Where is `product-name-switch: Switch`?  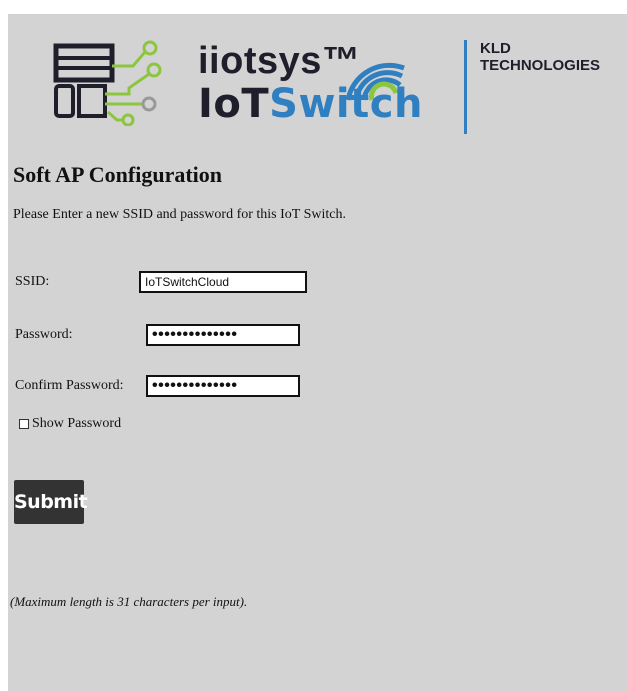 product-name-switch: Switch is located at coordinates (346, 104).